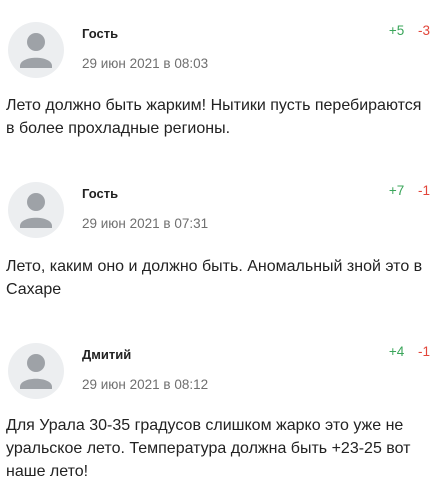  What do you see at coordinates (409, 30) in the screenshot?
I see `comment-votes: +5 -3` at bounding box center [409, 30].